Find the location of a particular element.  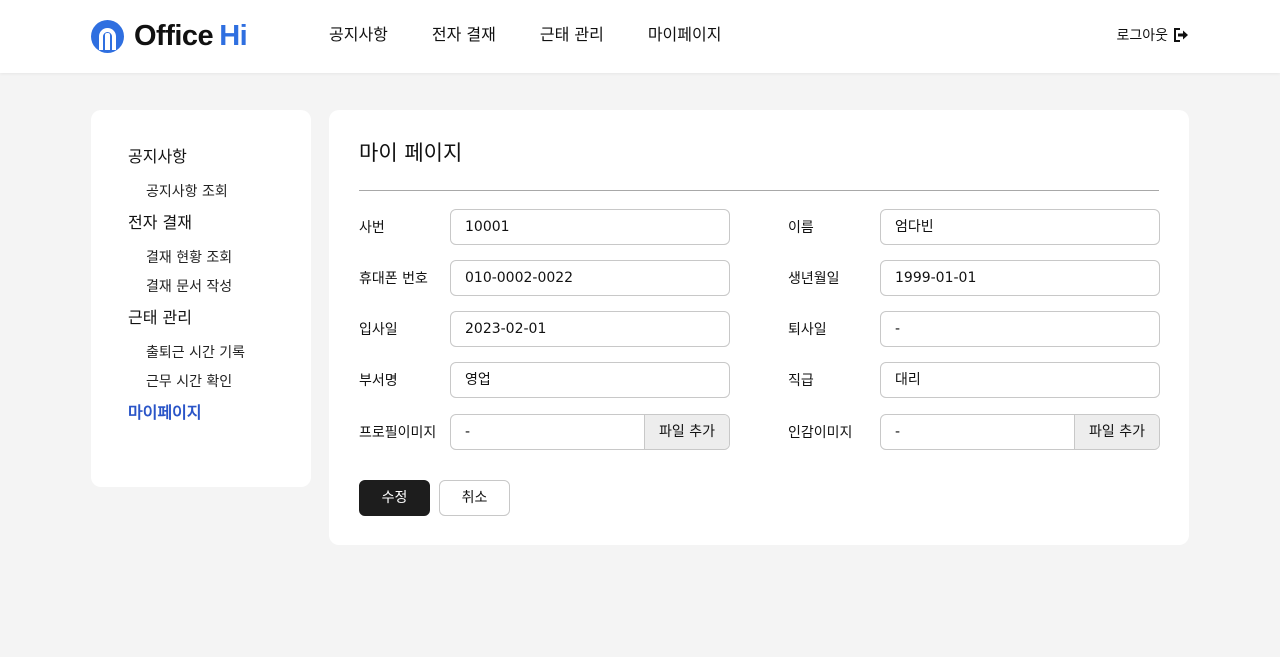

logo: Office Hi is located at coordinates (169, 36).